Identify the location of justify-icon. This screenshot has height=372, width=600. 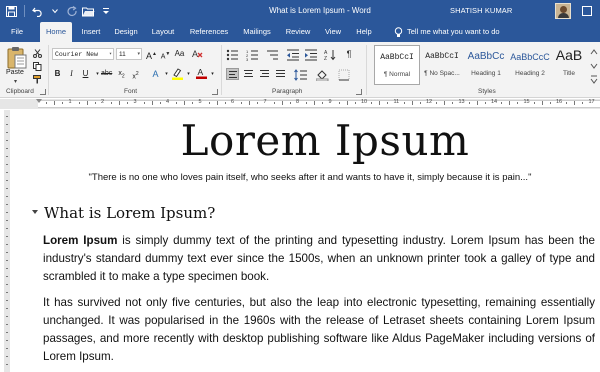
(280, 74).